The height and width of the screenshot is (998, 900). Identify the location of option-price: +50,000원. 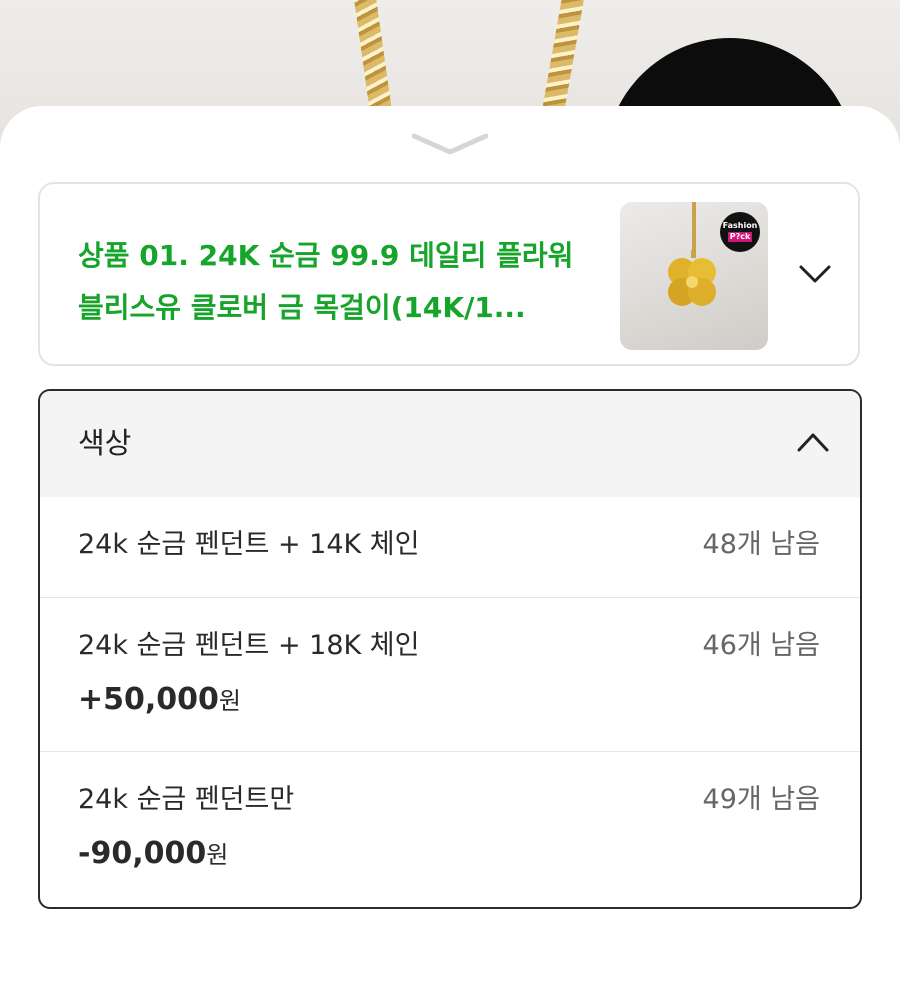
(159, 702).